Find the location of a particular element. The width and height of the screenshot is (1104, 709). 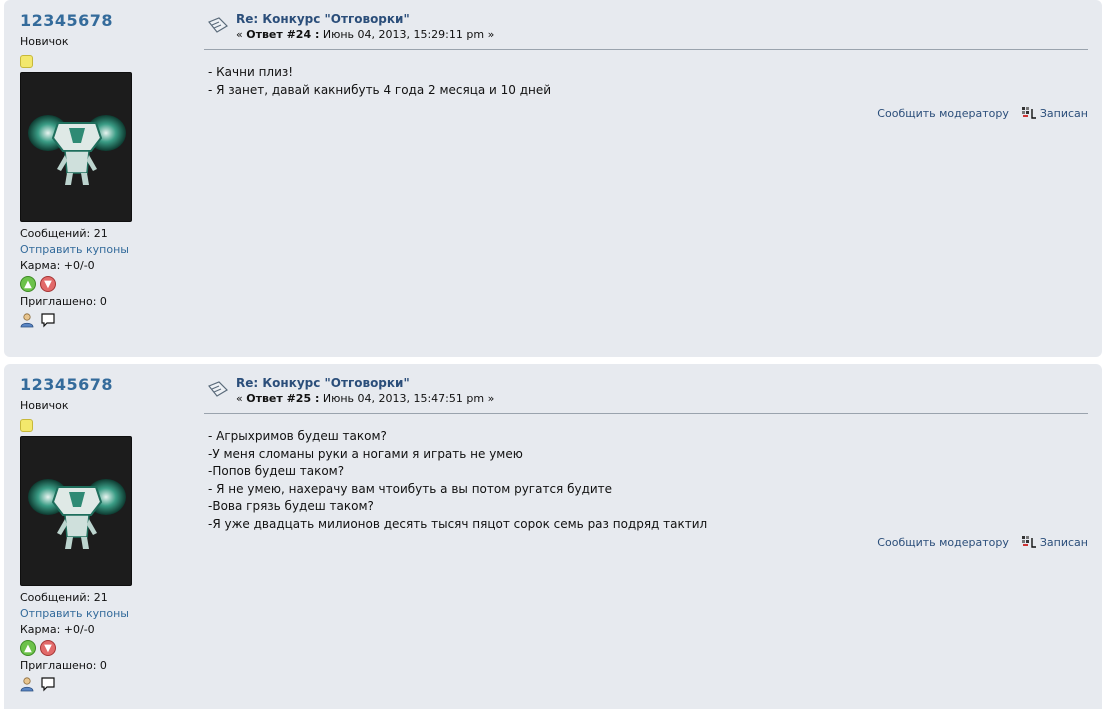

reply-number: Ответ #25 : is located at coordinates (283, 398).